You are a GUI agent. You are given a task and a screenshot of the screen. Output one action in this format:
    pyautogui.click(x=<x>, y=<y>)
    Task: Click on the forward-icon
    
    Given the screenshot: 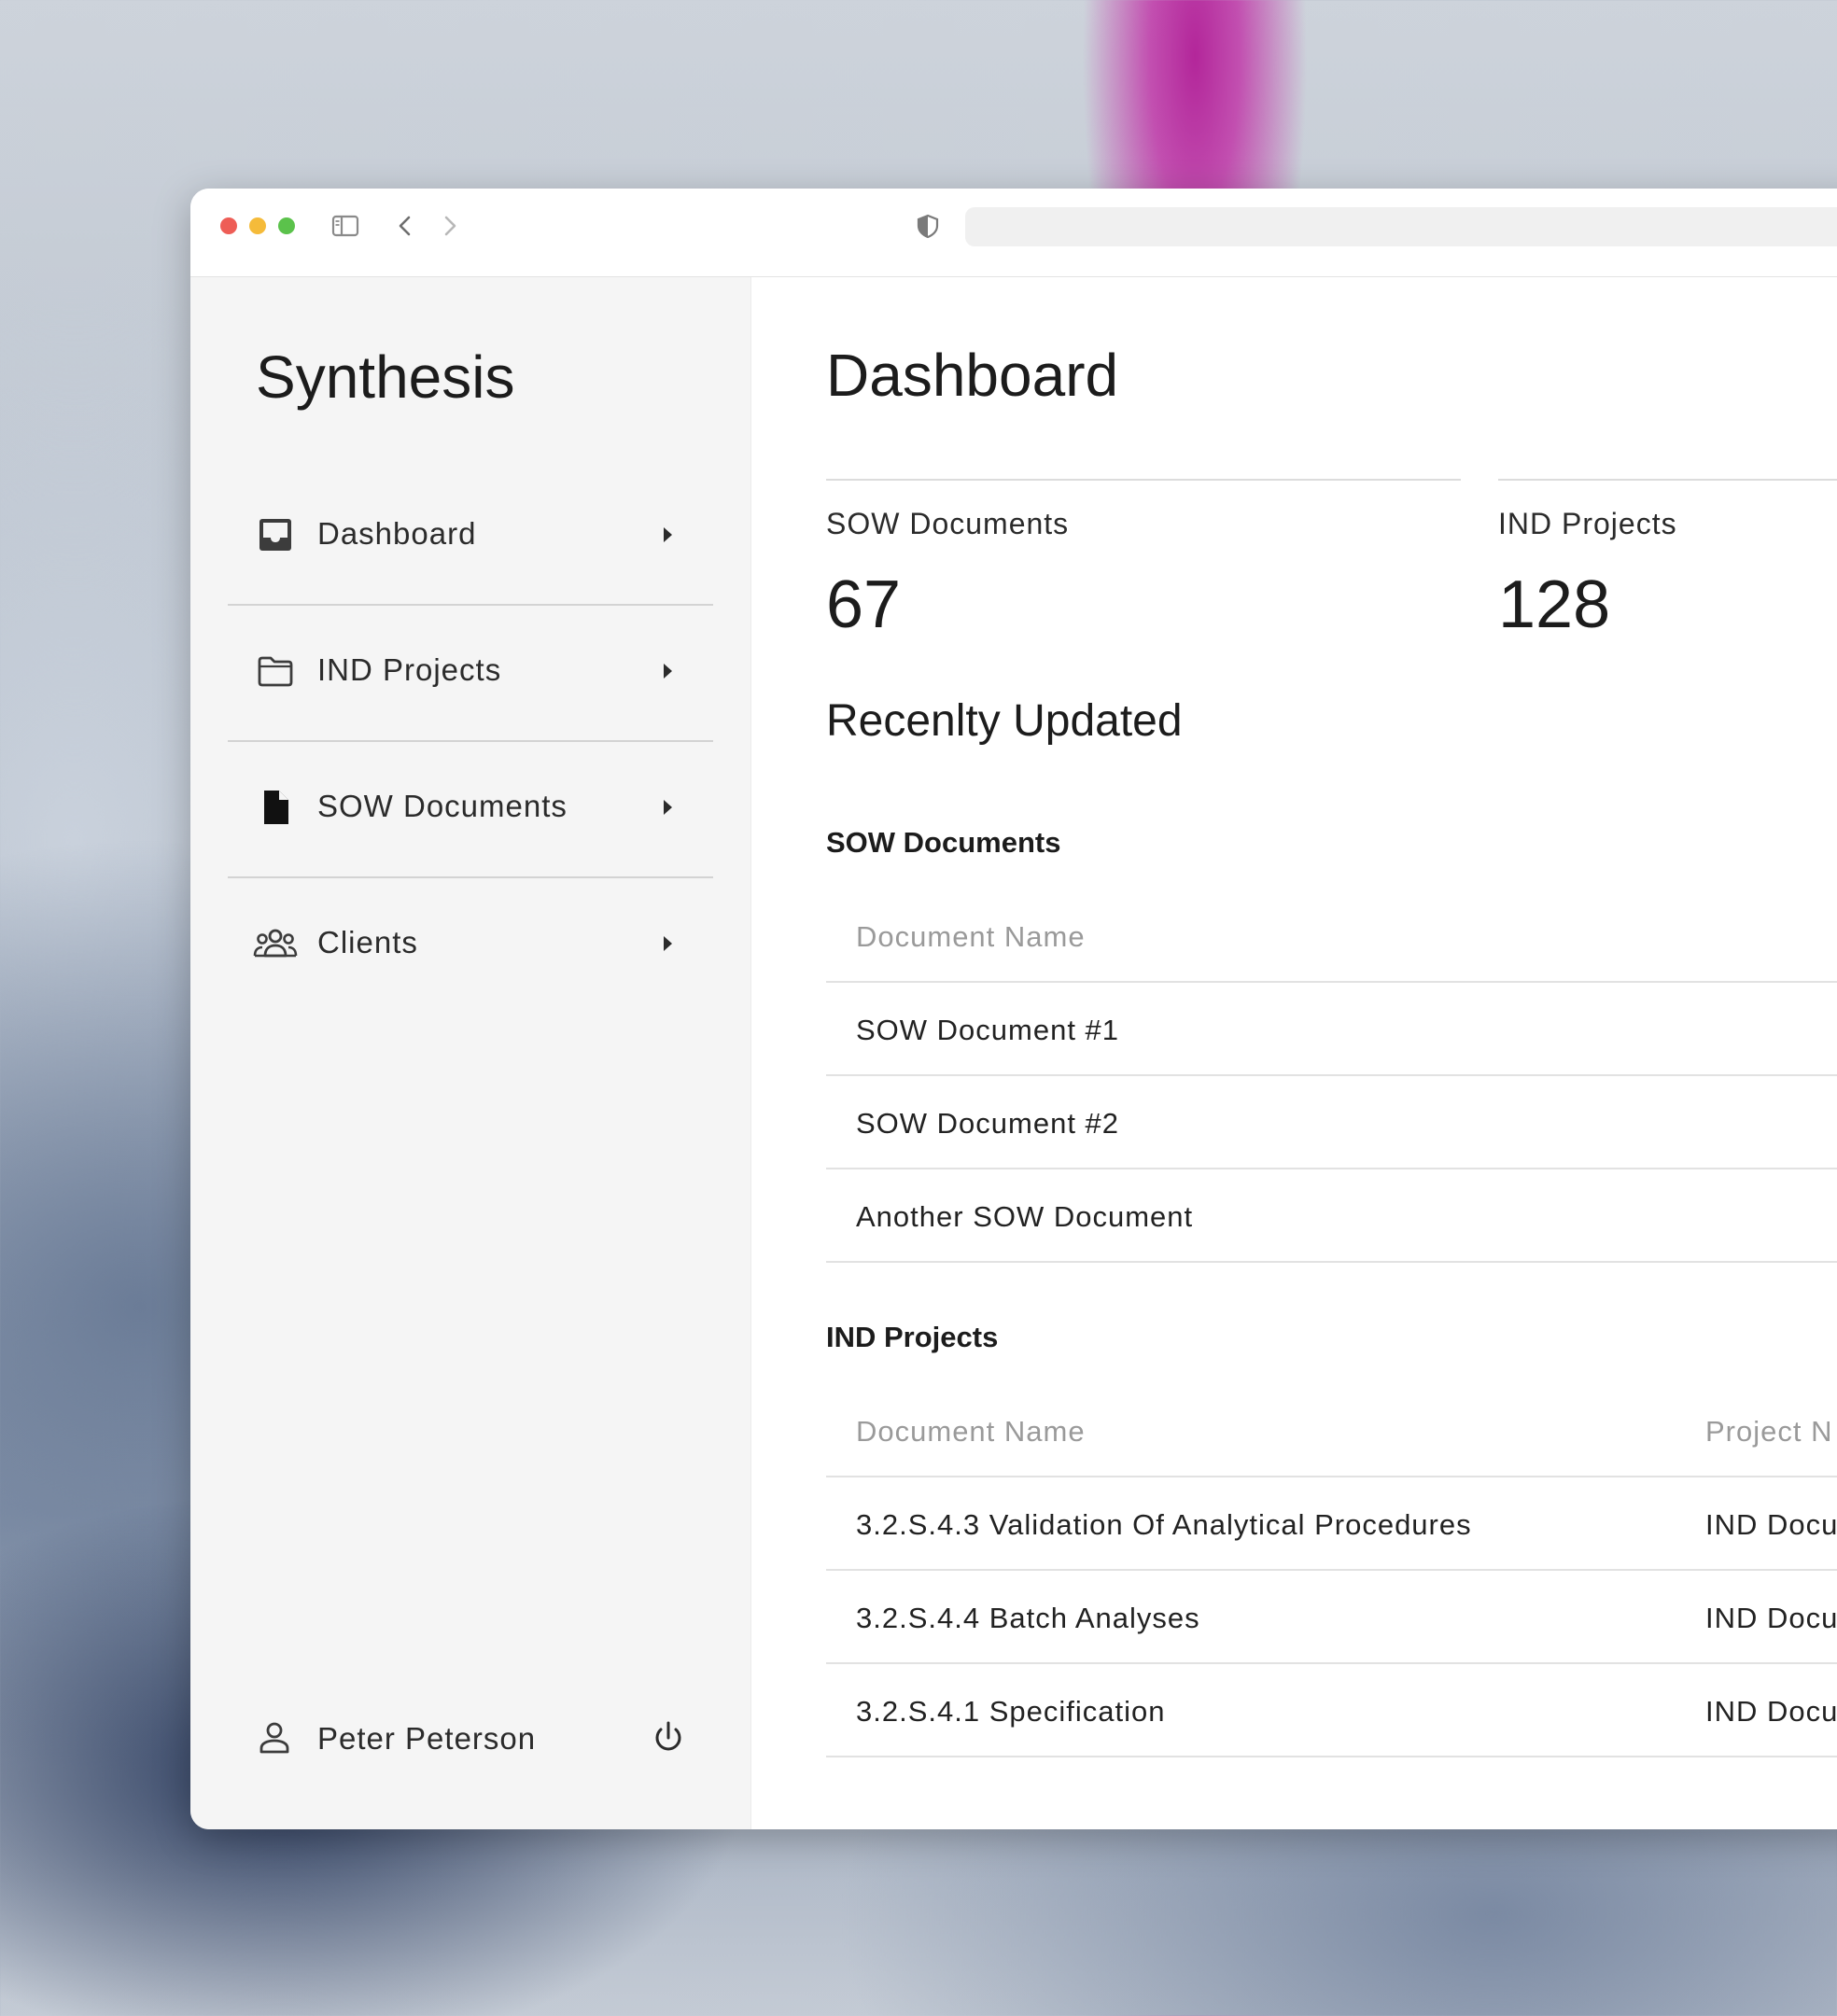 What is the action you would take?
    pyautogui.click(x=450, y=226)
    